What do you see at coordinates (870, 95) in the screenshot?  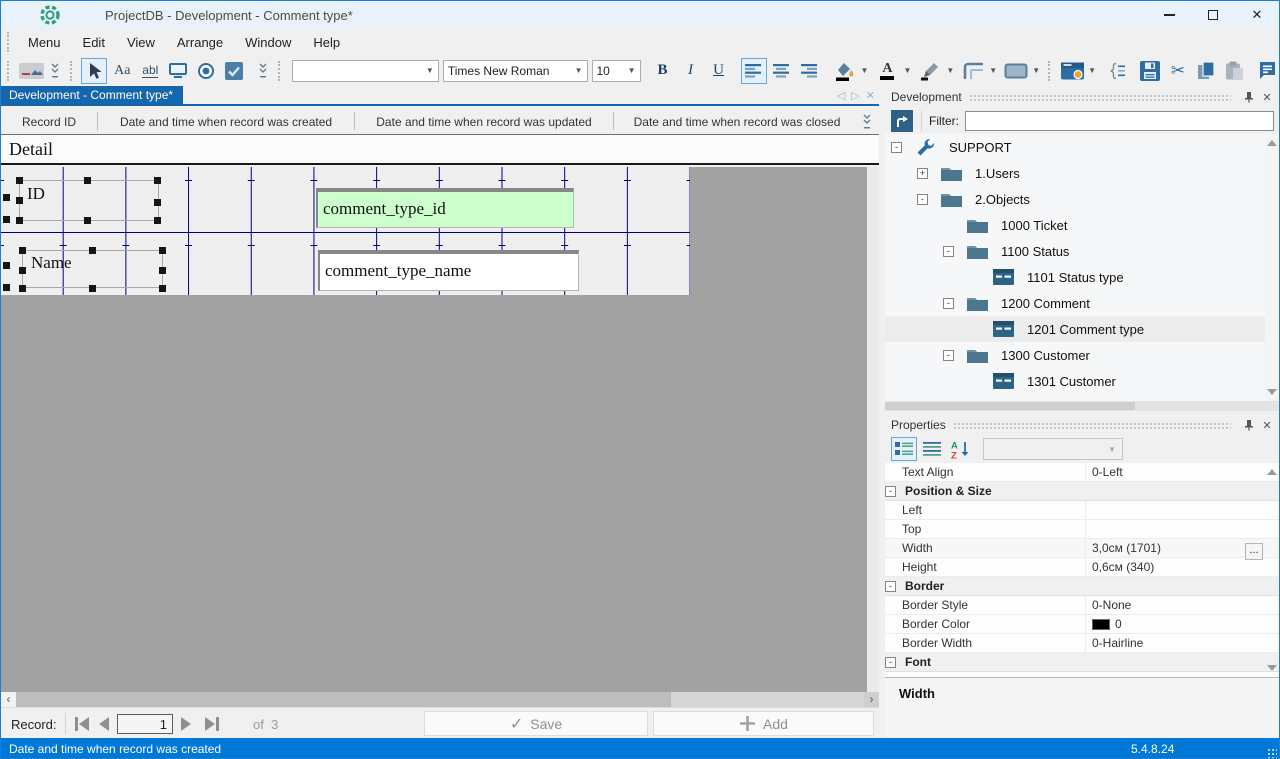 I see `tab-close-icon: ✕` at bounding box center [870, 95].